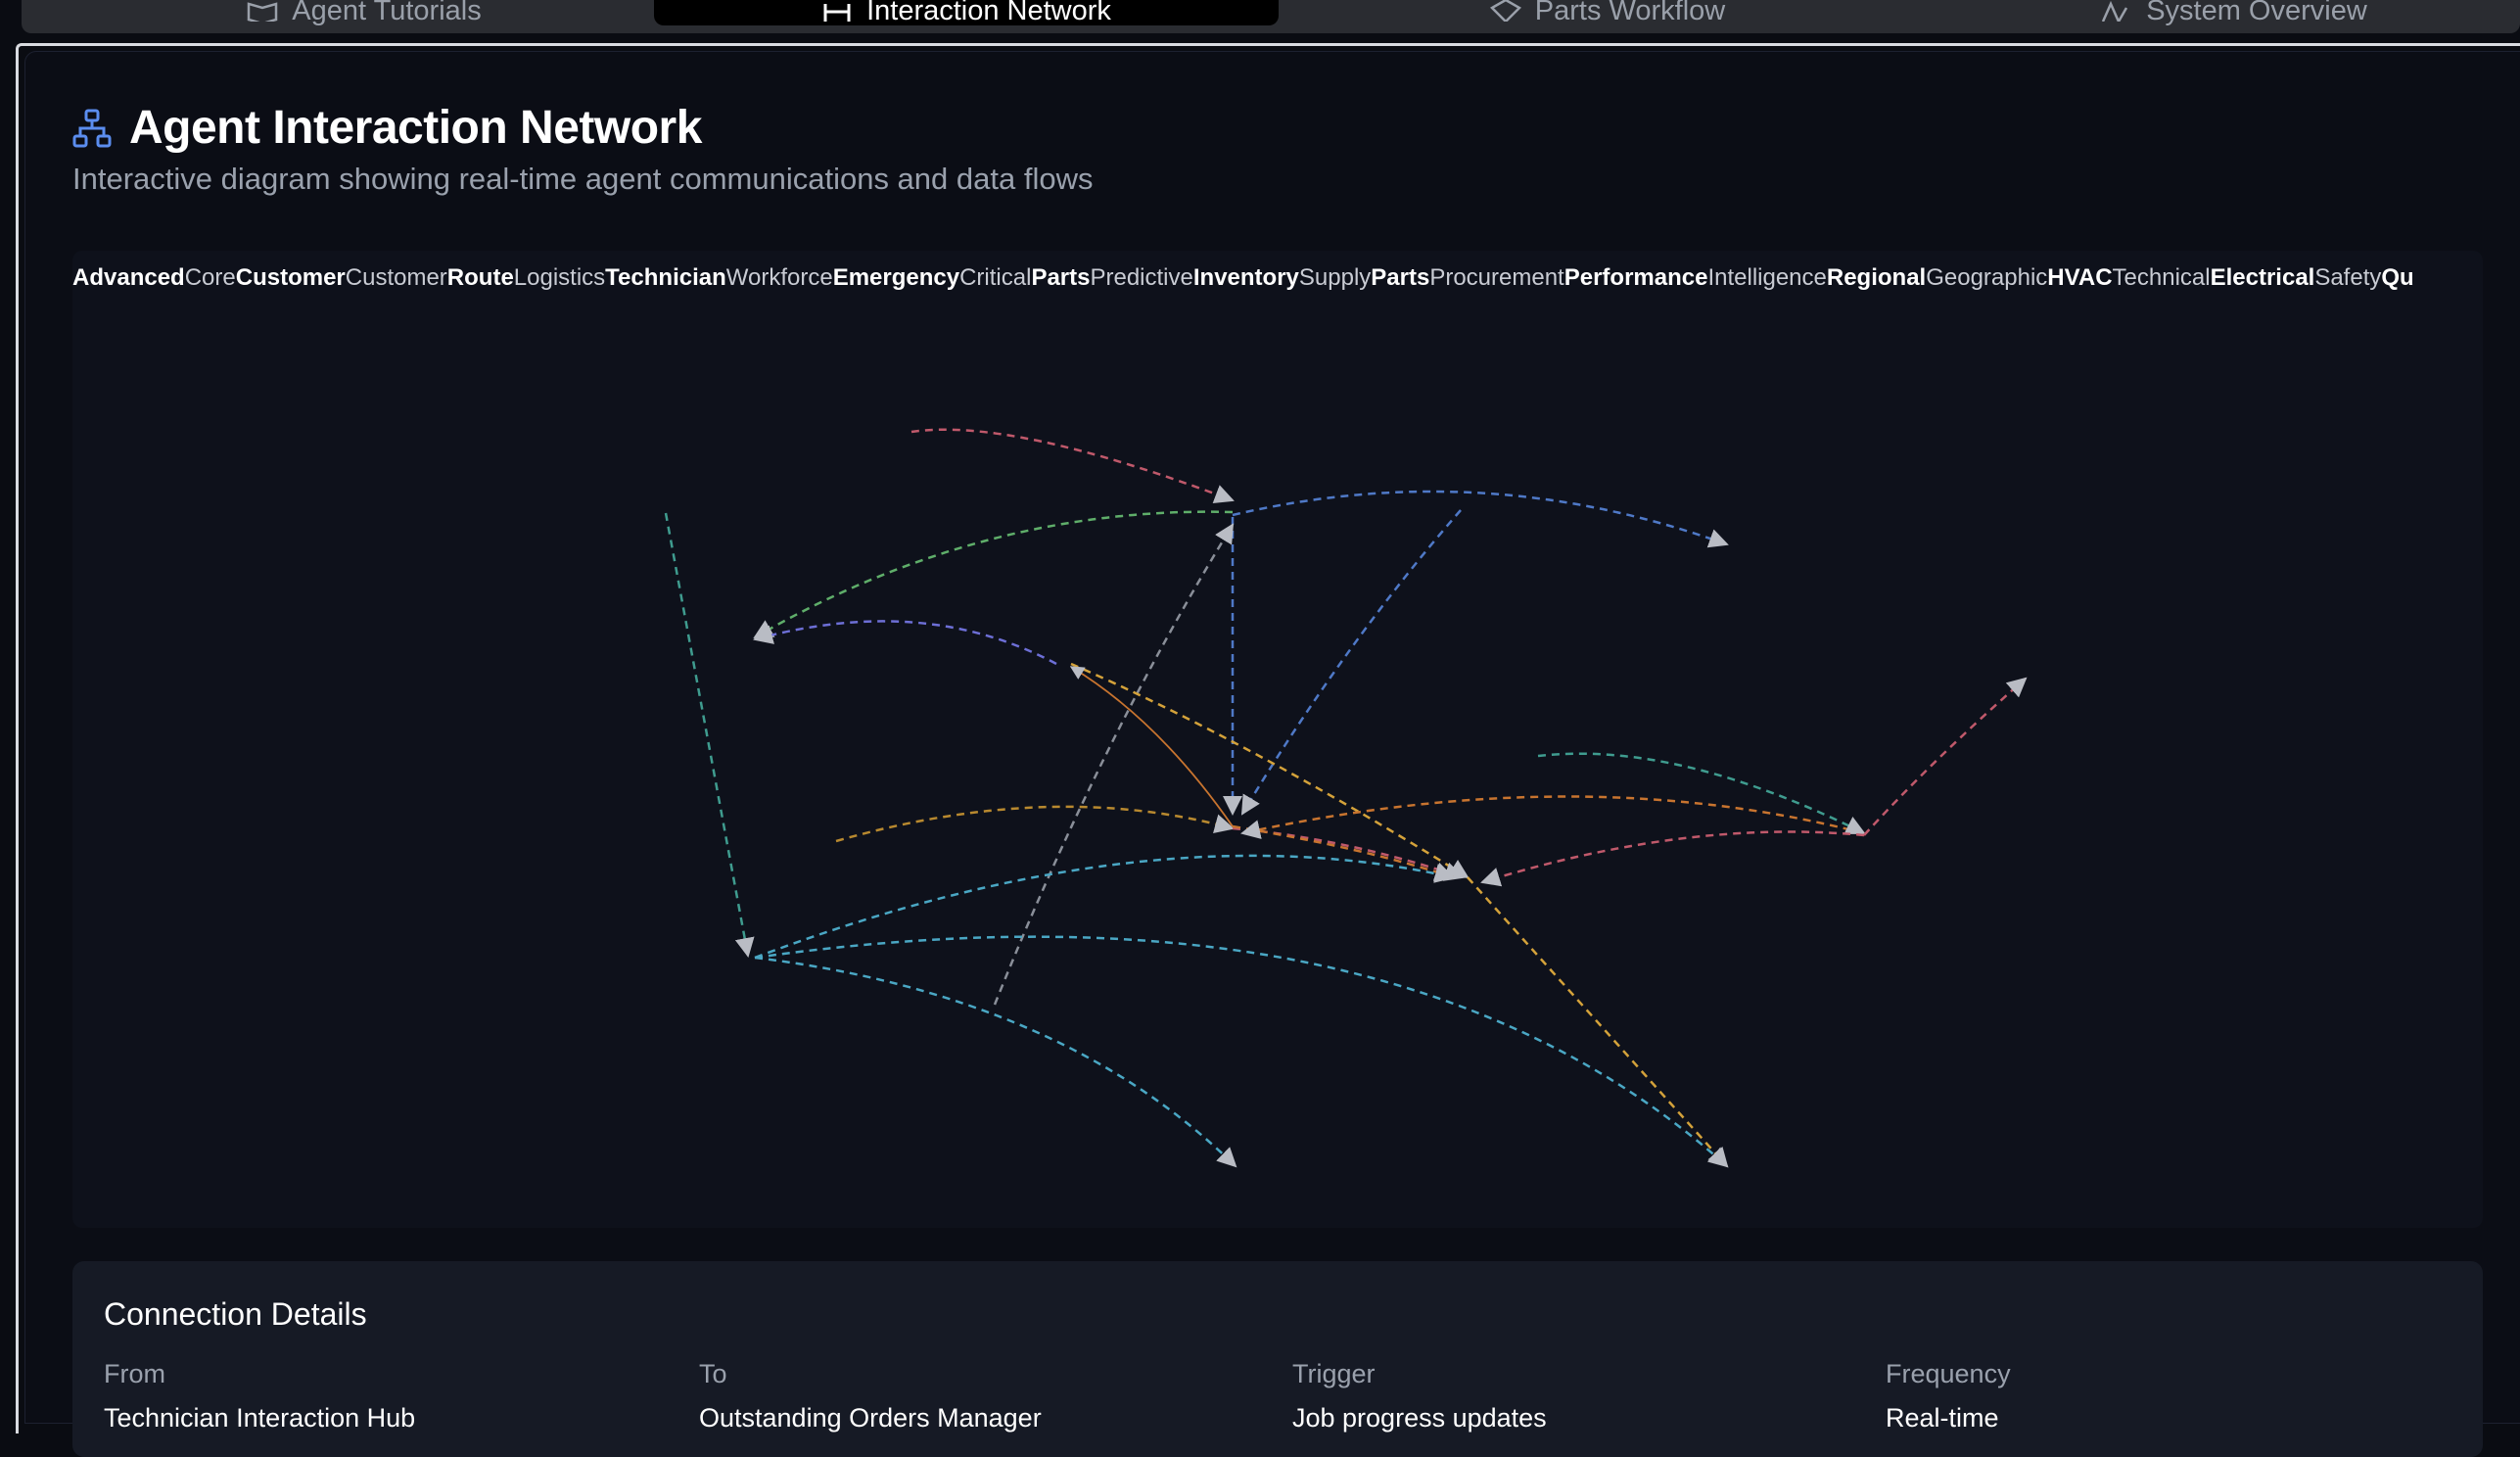 The width and height of the screenshot is (2520, 1457). I want to click on tab-agent-tutorials: Agent Tutorials, so click(364, 12).